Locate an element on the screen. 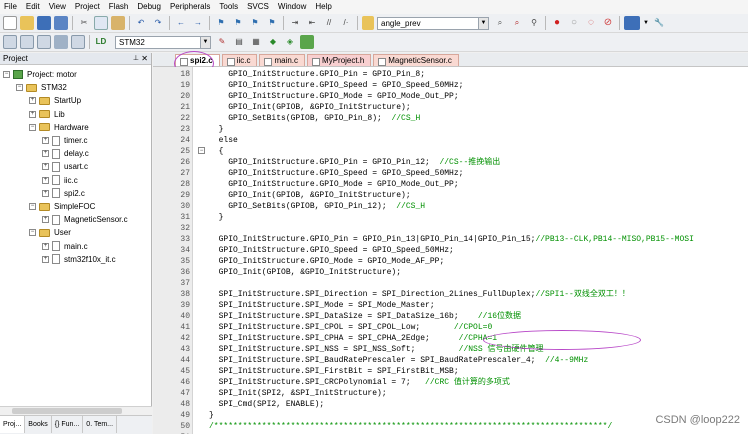 Image resolution: width=748 pixels, height=434 pixels. find-in-files-icon is located at coordinates (368, 23).